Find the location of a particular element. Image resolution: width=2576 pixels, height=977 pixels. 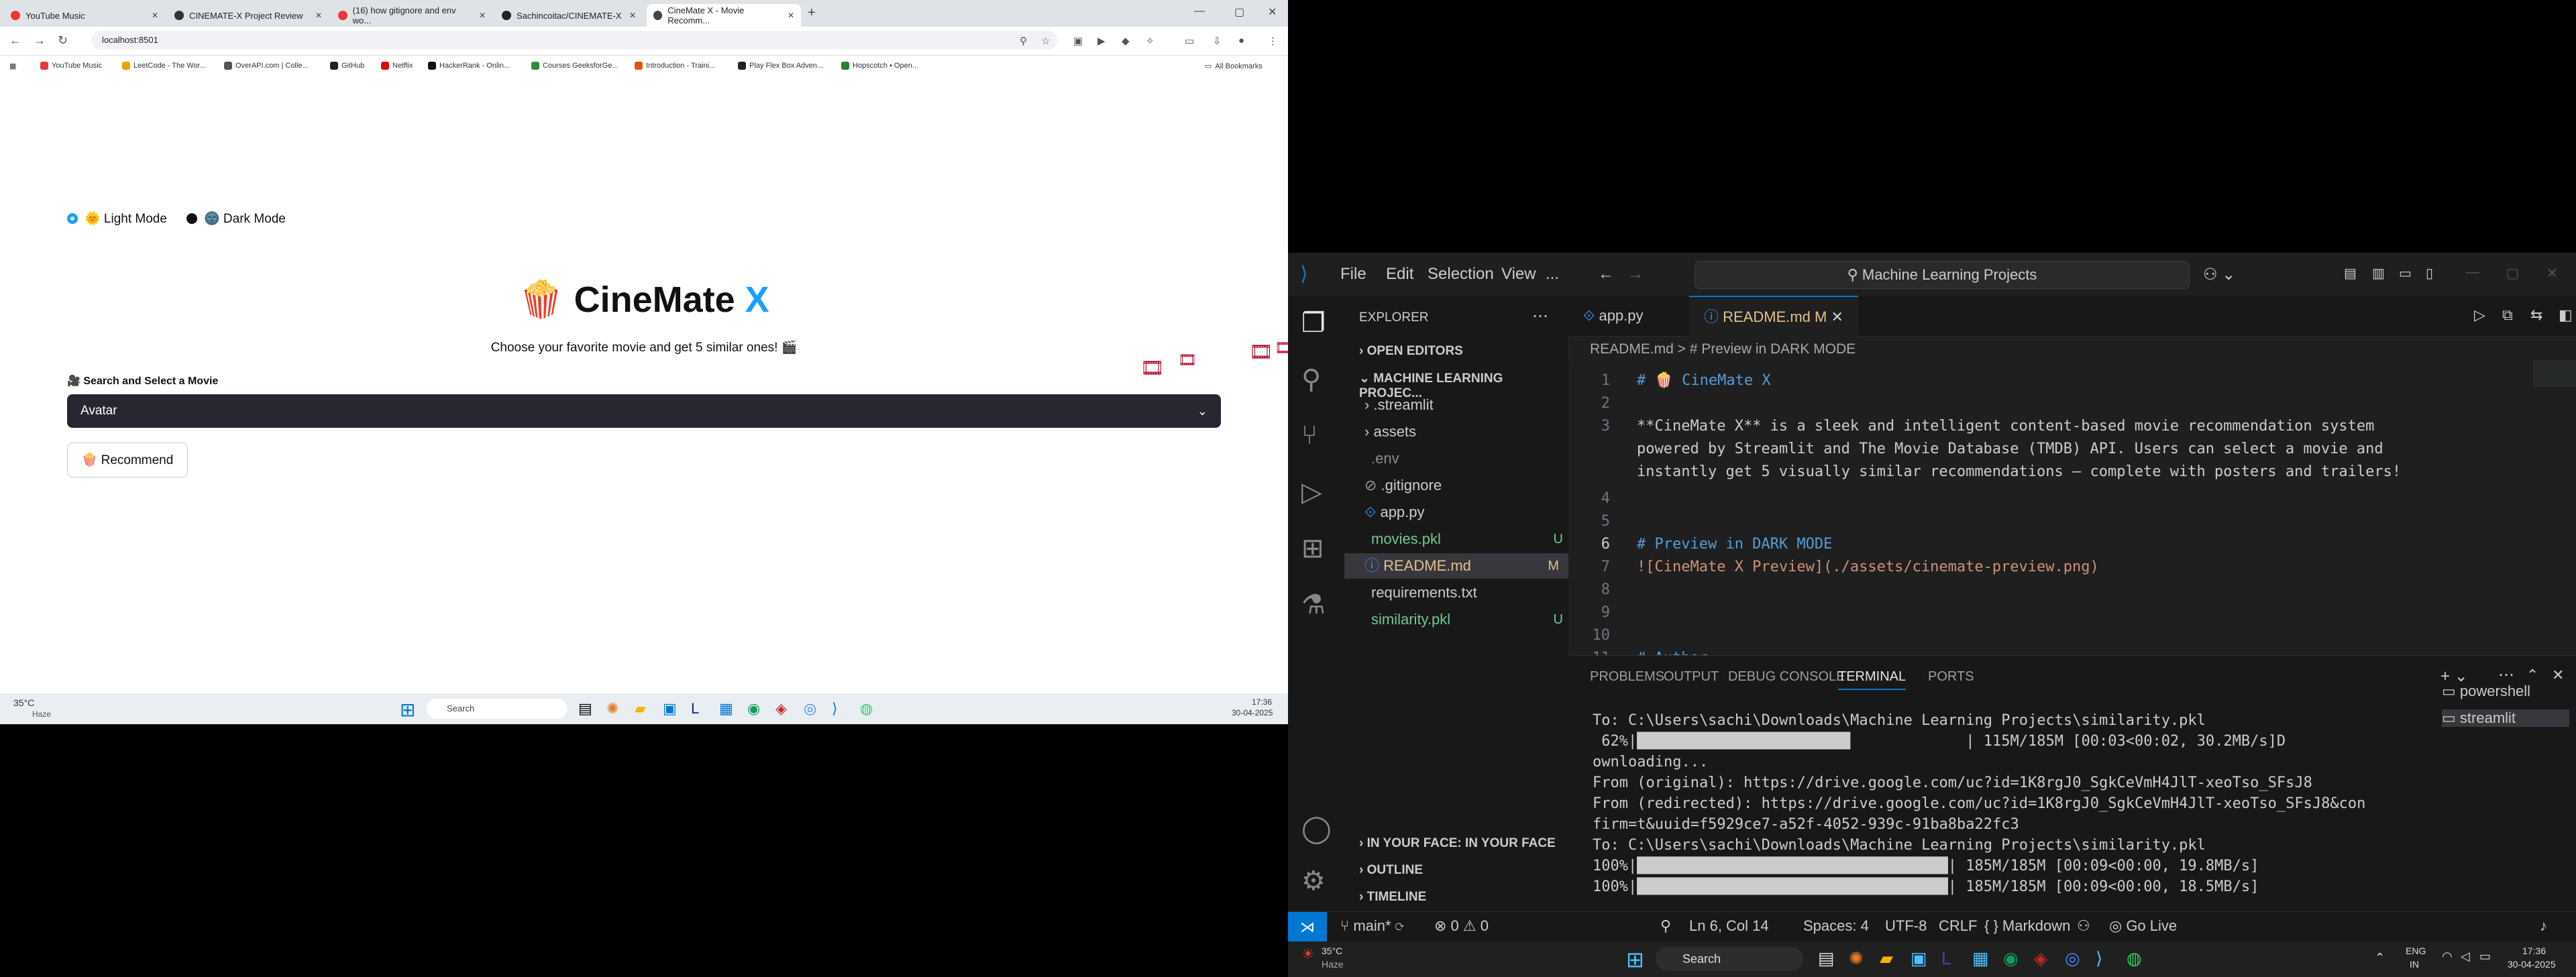

run-icon: ▷ is located at coordinates (2479, 315).